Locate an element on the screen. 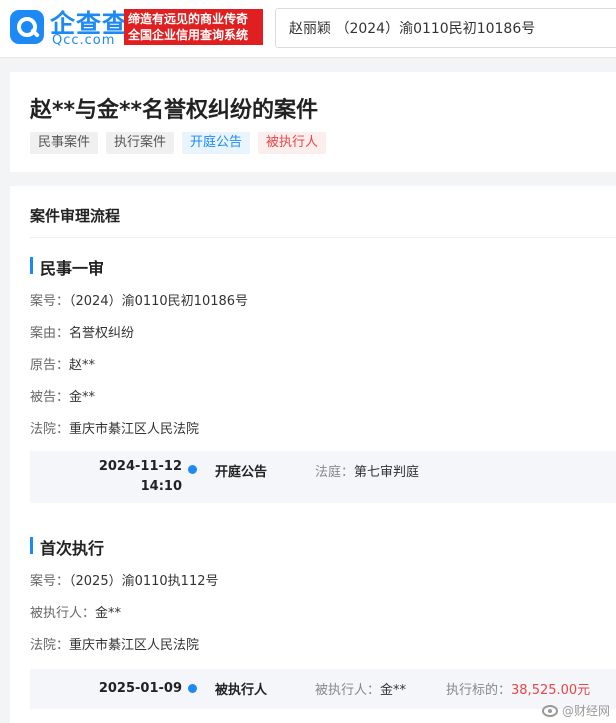 The image size is (616, 723). timeline-date-time: 14:10 is located at coordinates (161, 486).